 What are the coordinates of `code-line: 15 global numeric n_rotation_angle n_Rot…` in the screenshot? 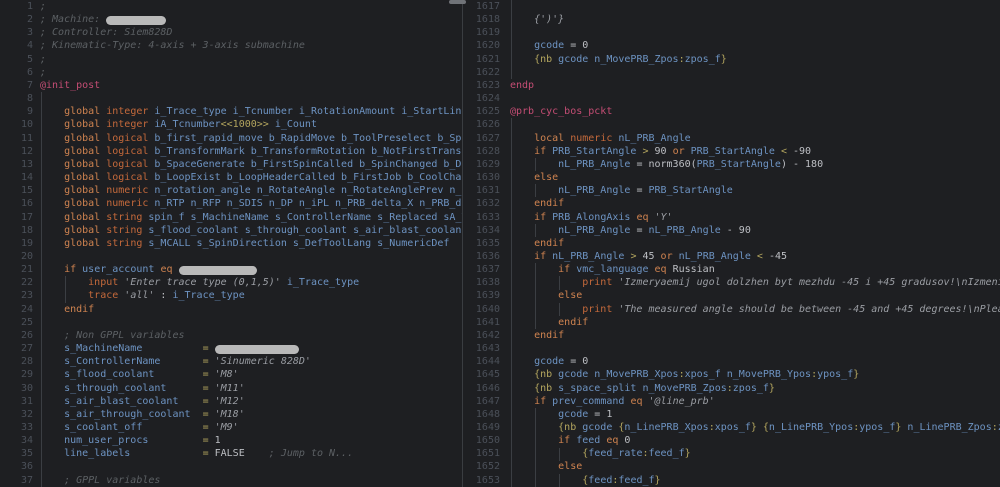 It's located at (231, 190).